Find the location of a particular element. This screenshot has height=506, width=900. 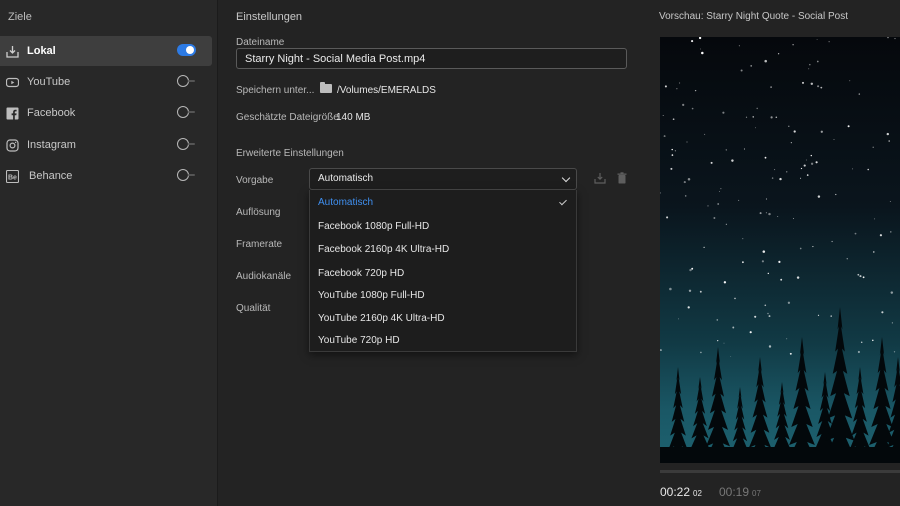

behance-toggle is located at coordinates (186, 175).